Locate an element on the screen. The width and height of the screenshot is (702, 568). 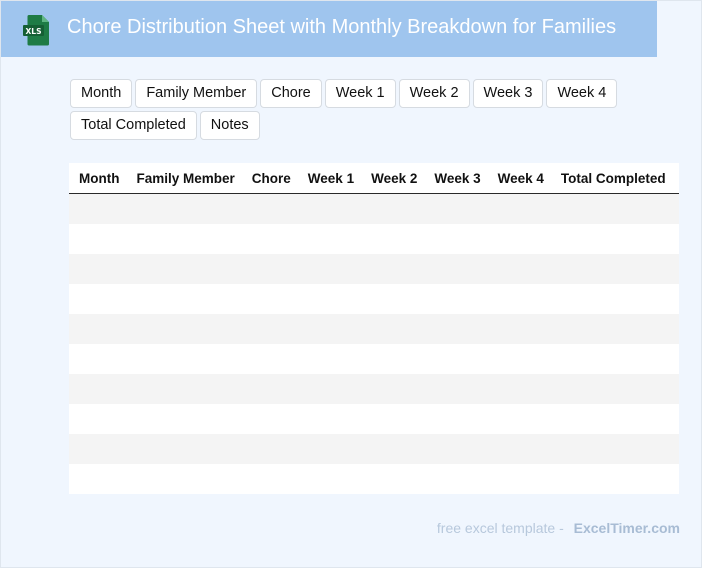
chip-total-completed: Total Completed is located at coordinates (133, 125).